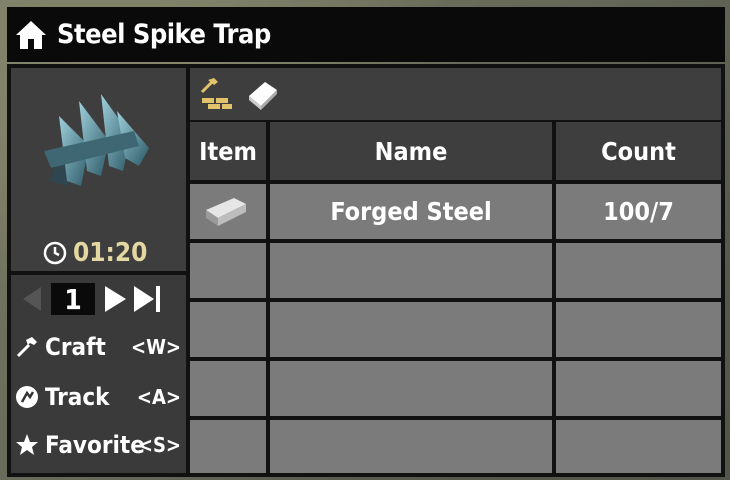  Describe the element at coordinates (55, 253) in the screenshot. I see `clock-icon` at that location.